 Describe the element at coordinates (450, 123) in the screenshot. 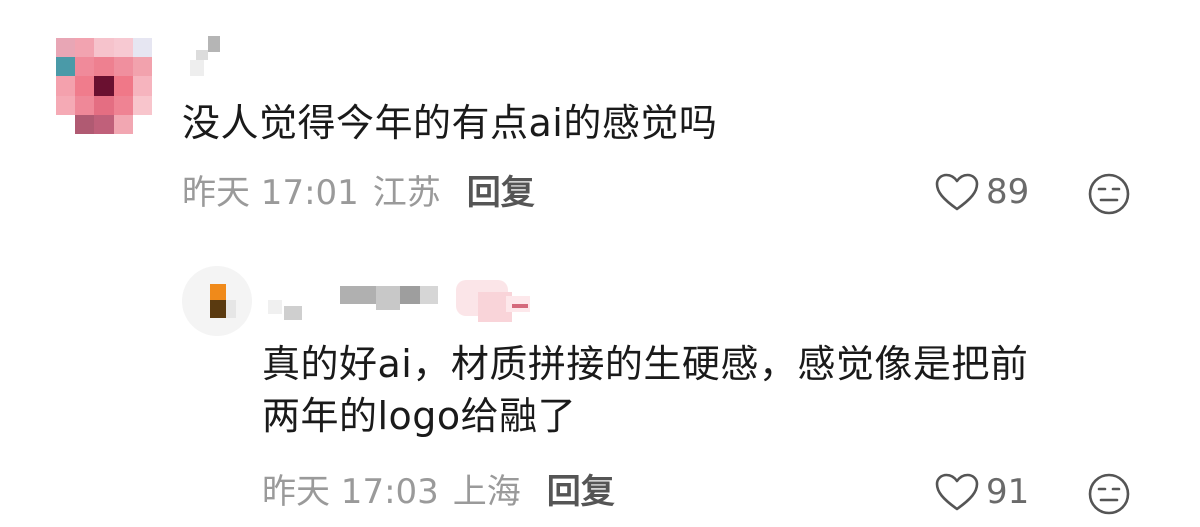

I see `comment-text: 没人觉得今年的有点ai的感觉吗` at that location.